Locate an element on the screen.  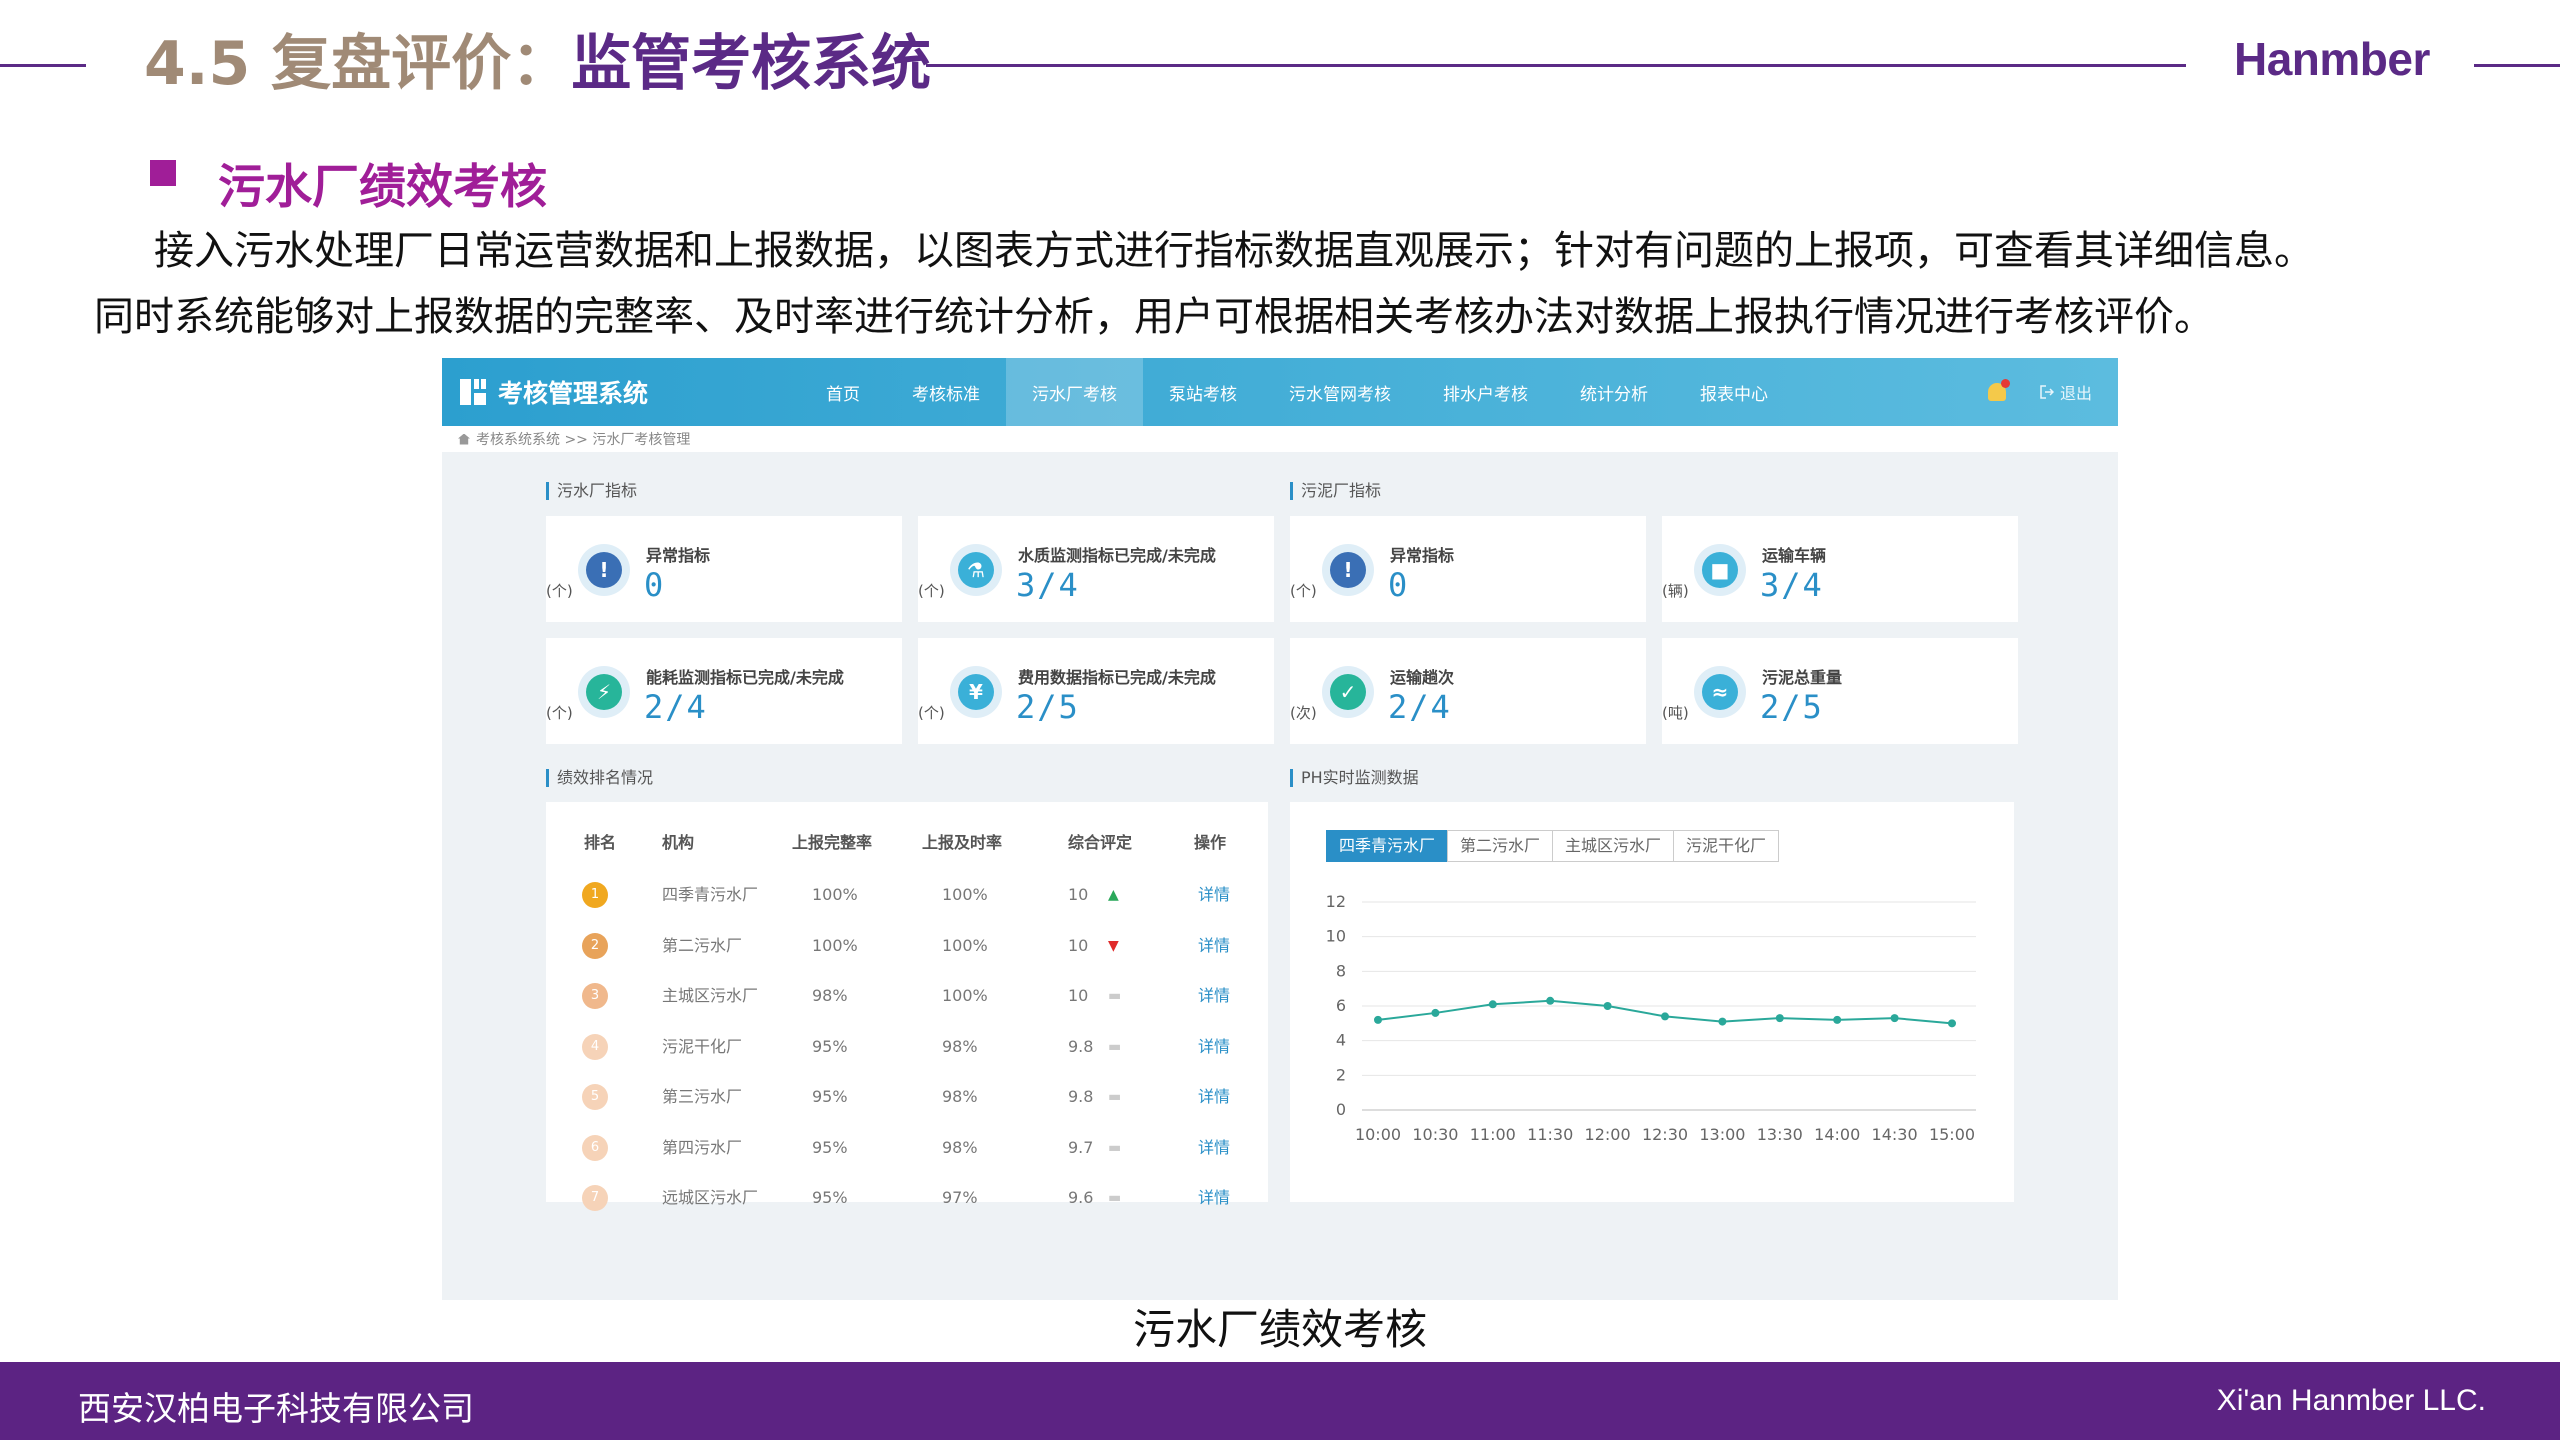
card-label: 水质监测指标已完成/未完成 is located at coordinates (1117, 555).